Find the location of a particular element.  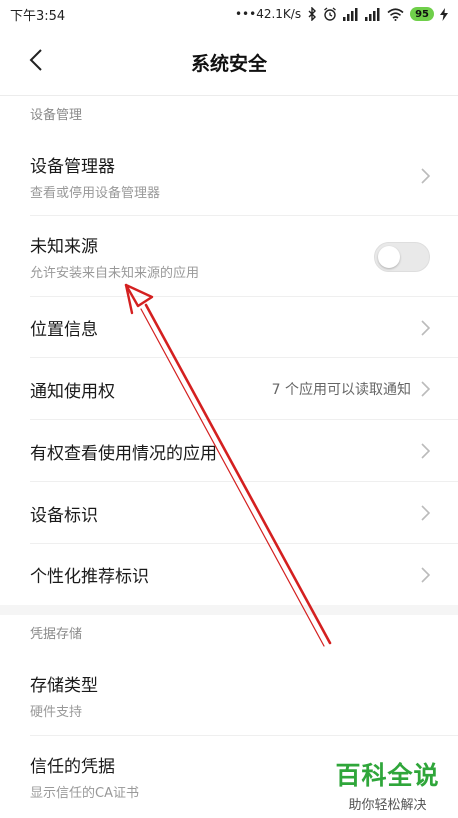

row-title: 通知使用权 is located at coordinates (72, 391).